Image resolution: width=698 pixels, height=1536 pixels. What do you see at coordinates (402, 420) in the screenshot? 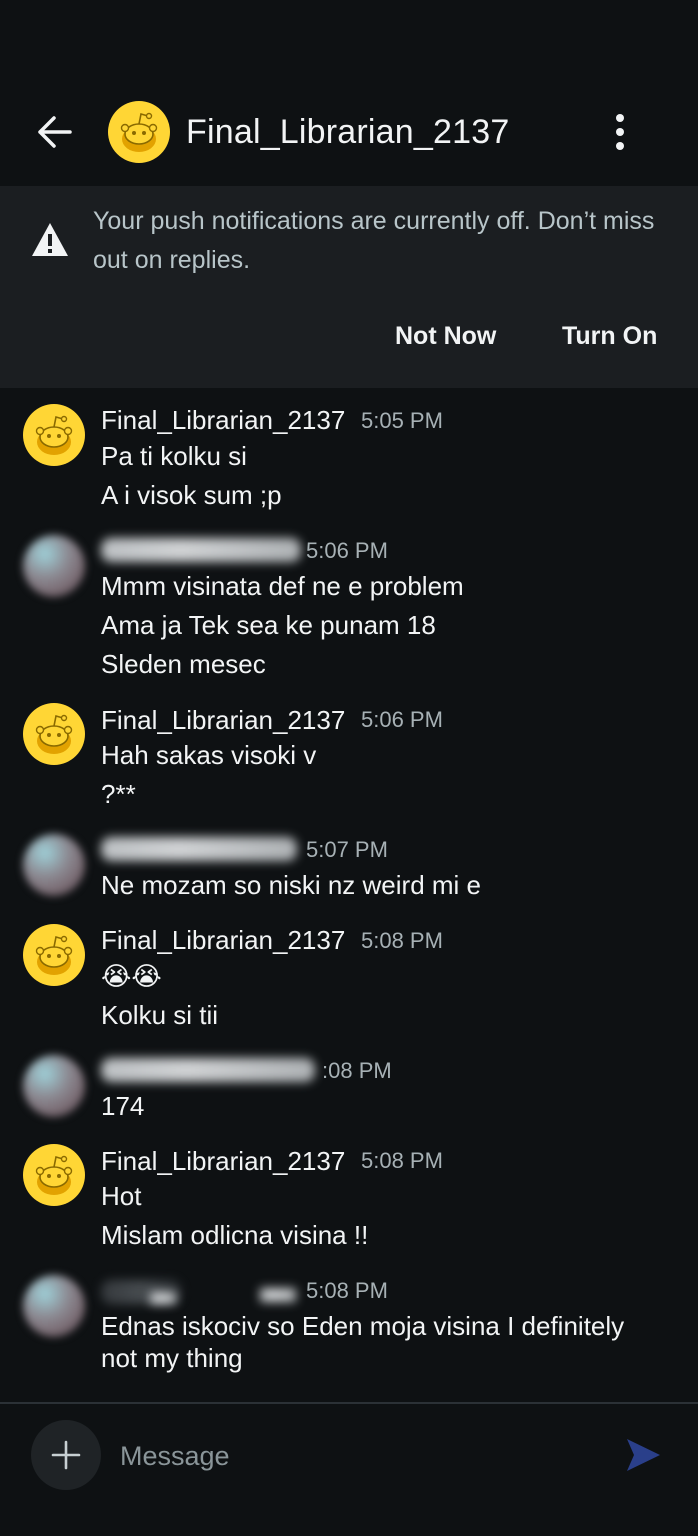
I see `message-time: 5:05 PM` at bounding box center [402, 420].